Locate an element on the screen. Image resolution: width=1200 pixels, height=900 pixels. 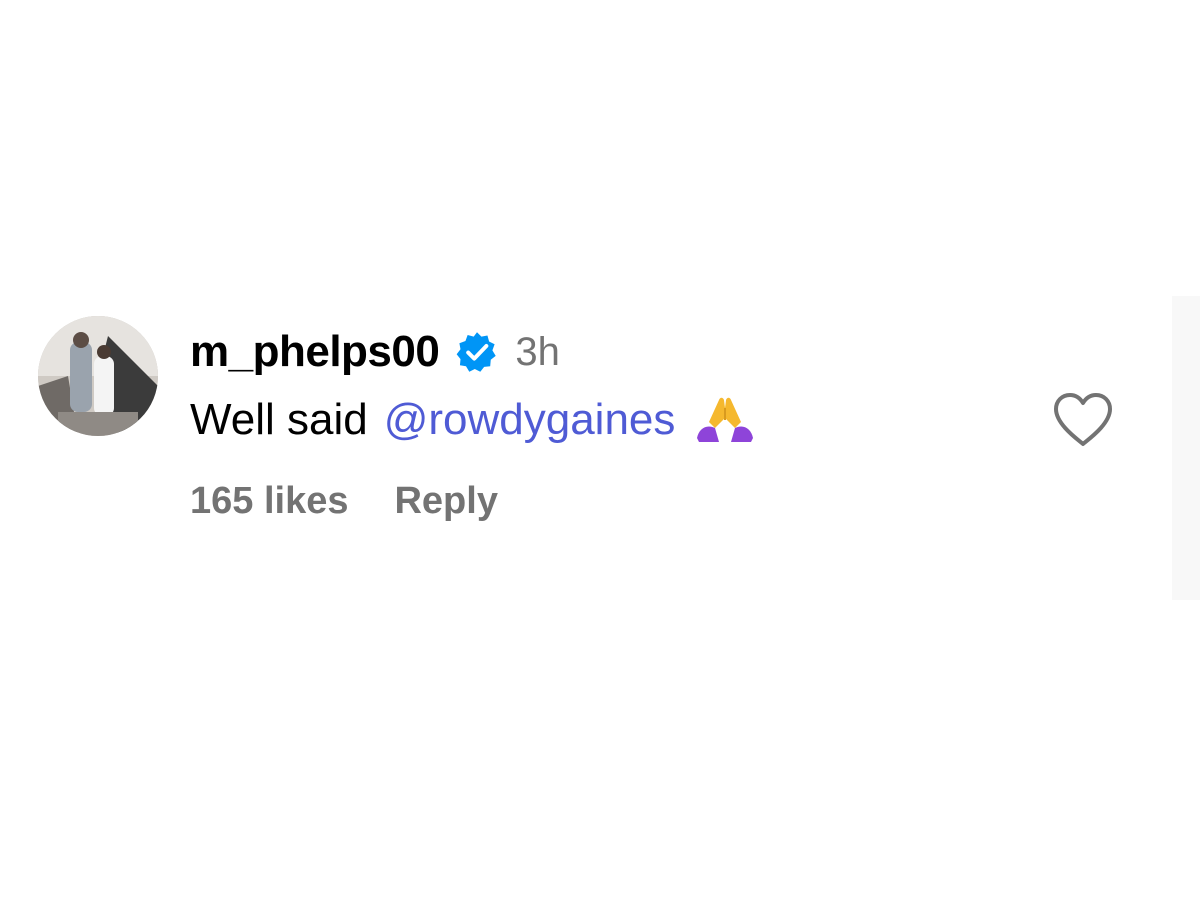
praying-hands-icon is located at coordinates (725, 420).